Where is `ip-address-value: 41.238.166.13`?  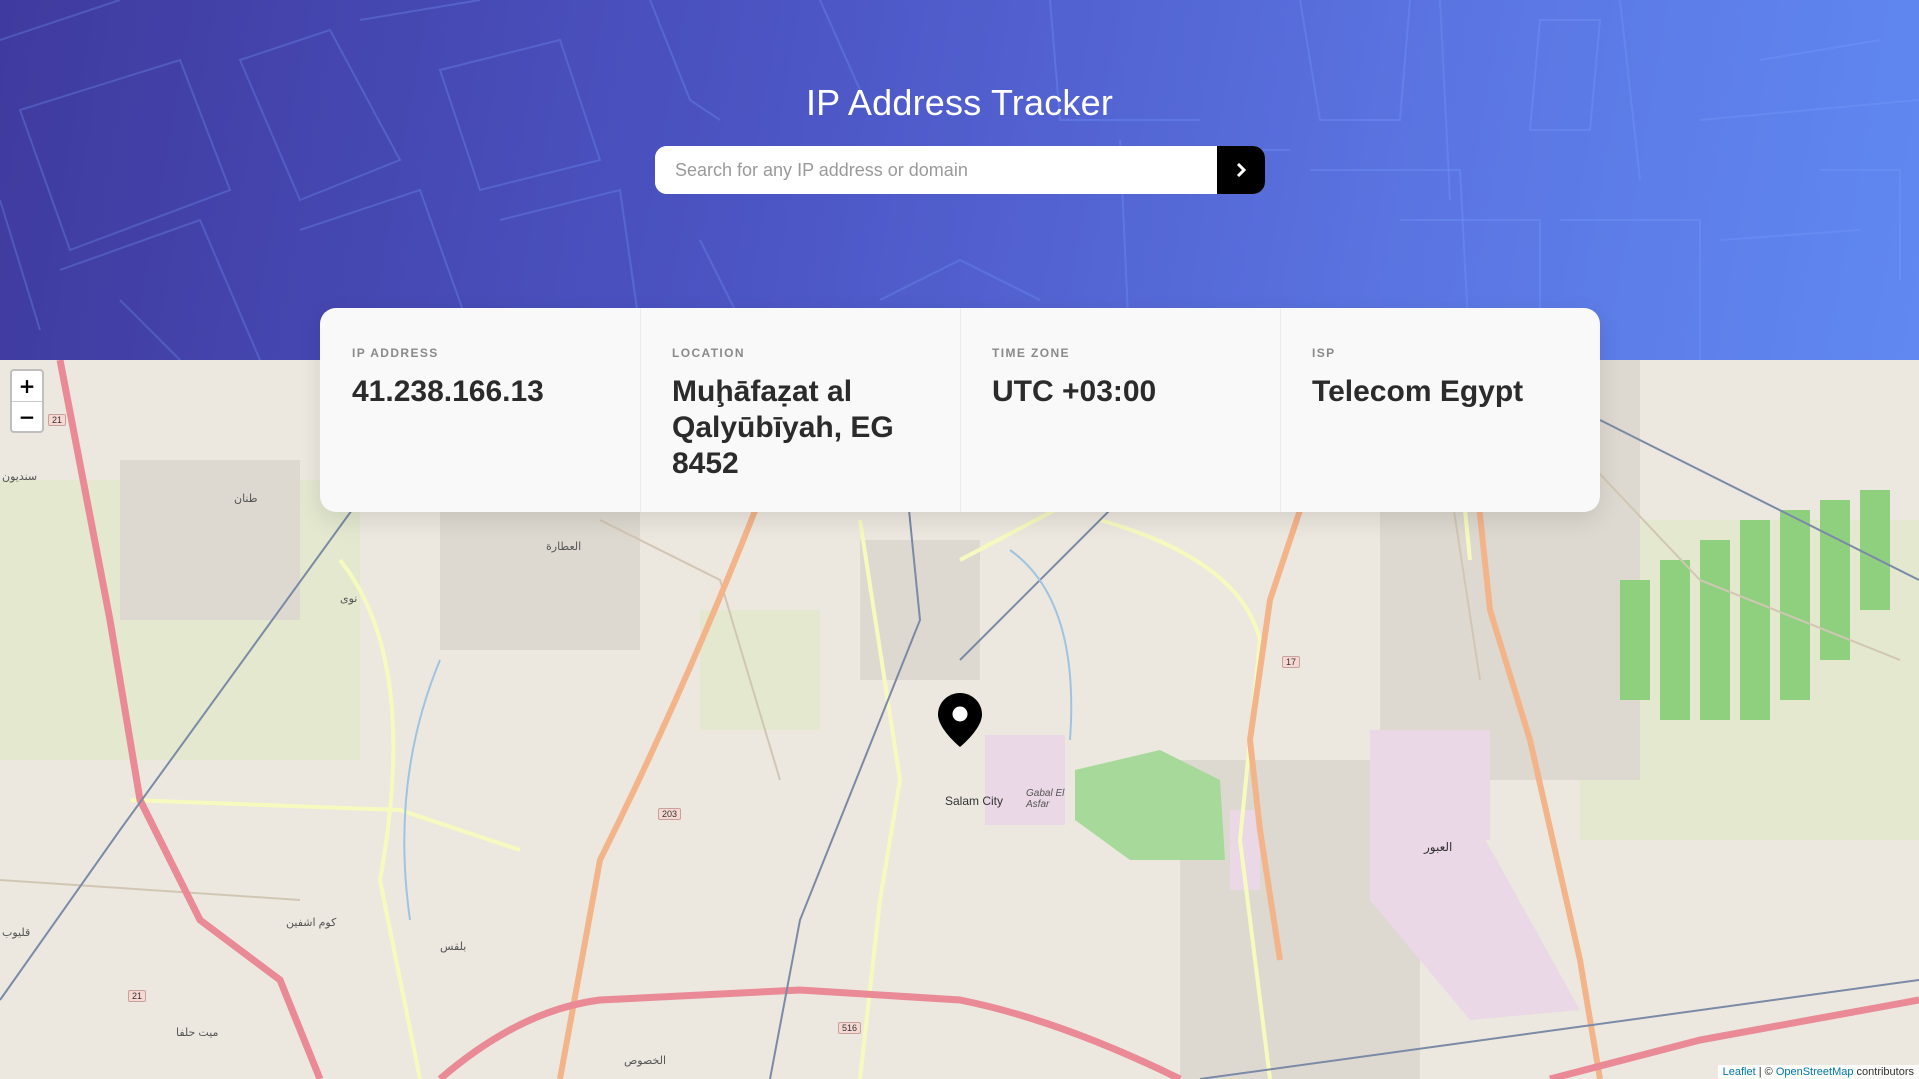
ip-address-value: 41.238.166.13 is located at coordinates (448, 391).